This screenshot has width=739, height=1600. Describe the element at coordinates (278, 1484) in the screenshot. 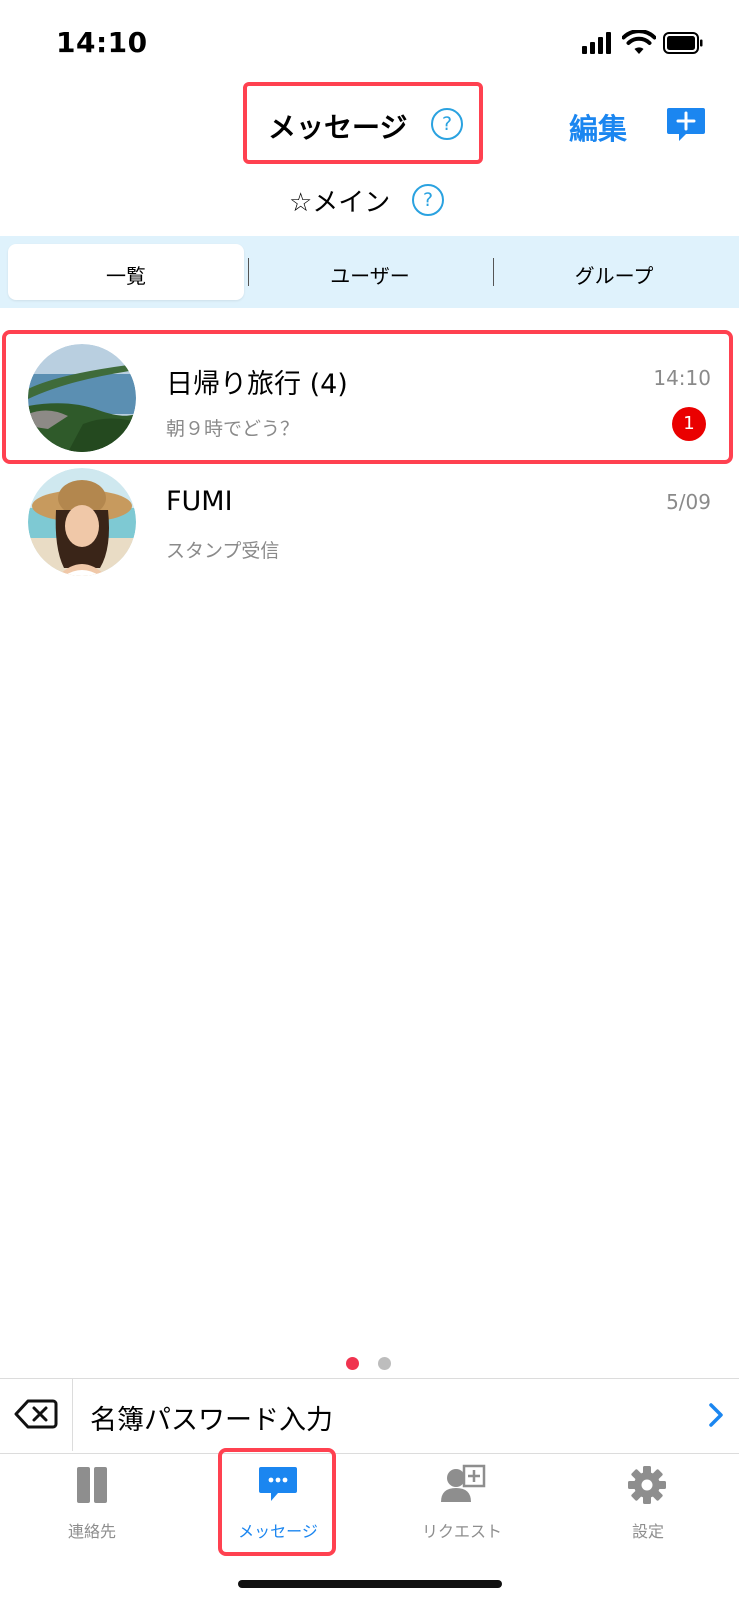

I see `chat-icon` at that location.